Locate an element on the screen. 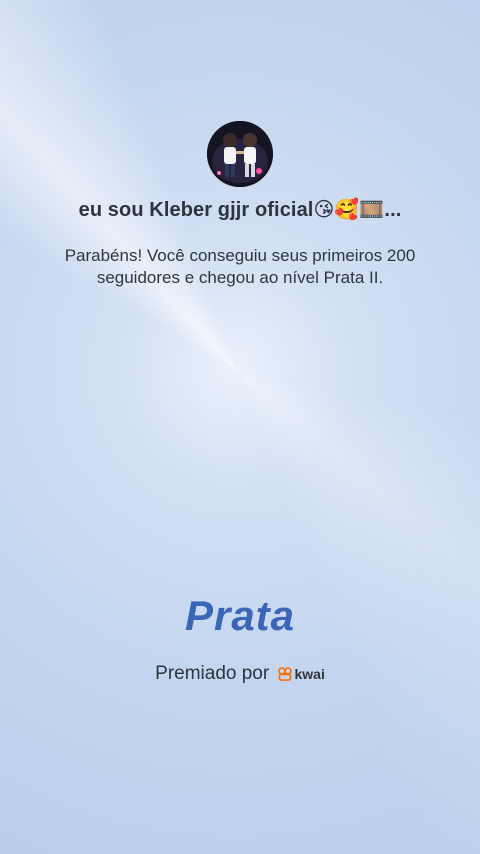 Image resolution: width=480 pixels, height=854 pixels. avatar is located at coordinates (240, 154).